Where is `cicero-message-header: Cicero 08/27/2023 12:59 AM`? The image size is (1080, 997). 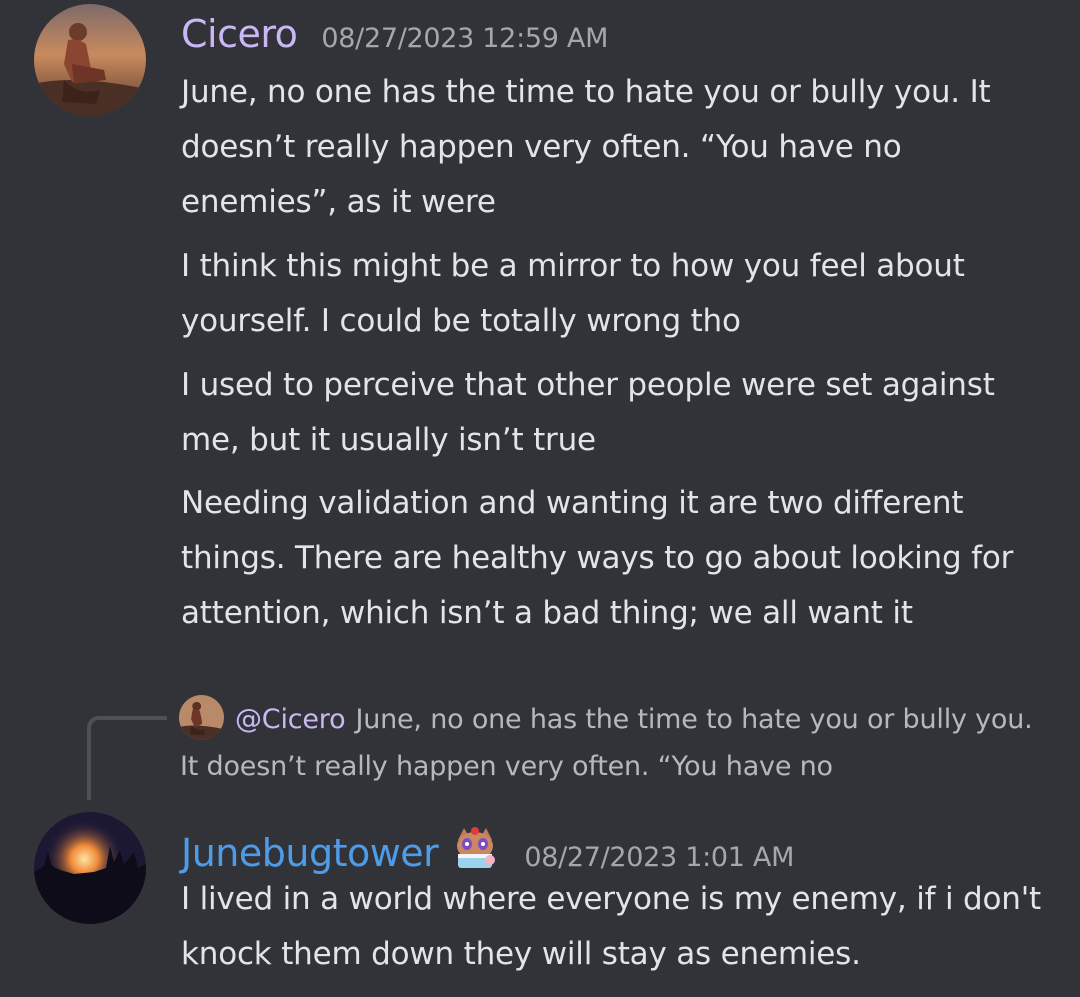 cicero-message-header: Cicero 08/27/2023 12:59 AM is located at coordinates (394, 34).